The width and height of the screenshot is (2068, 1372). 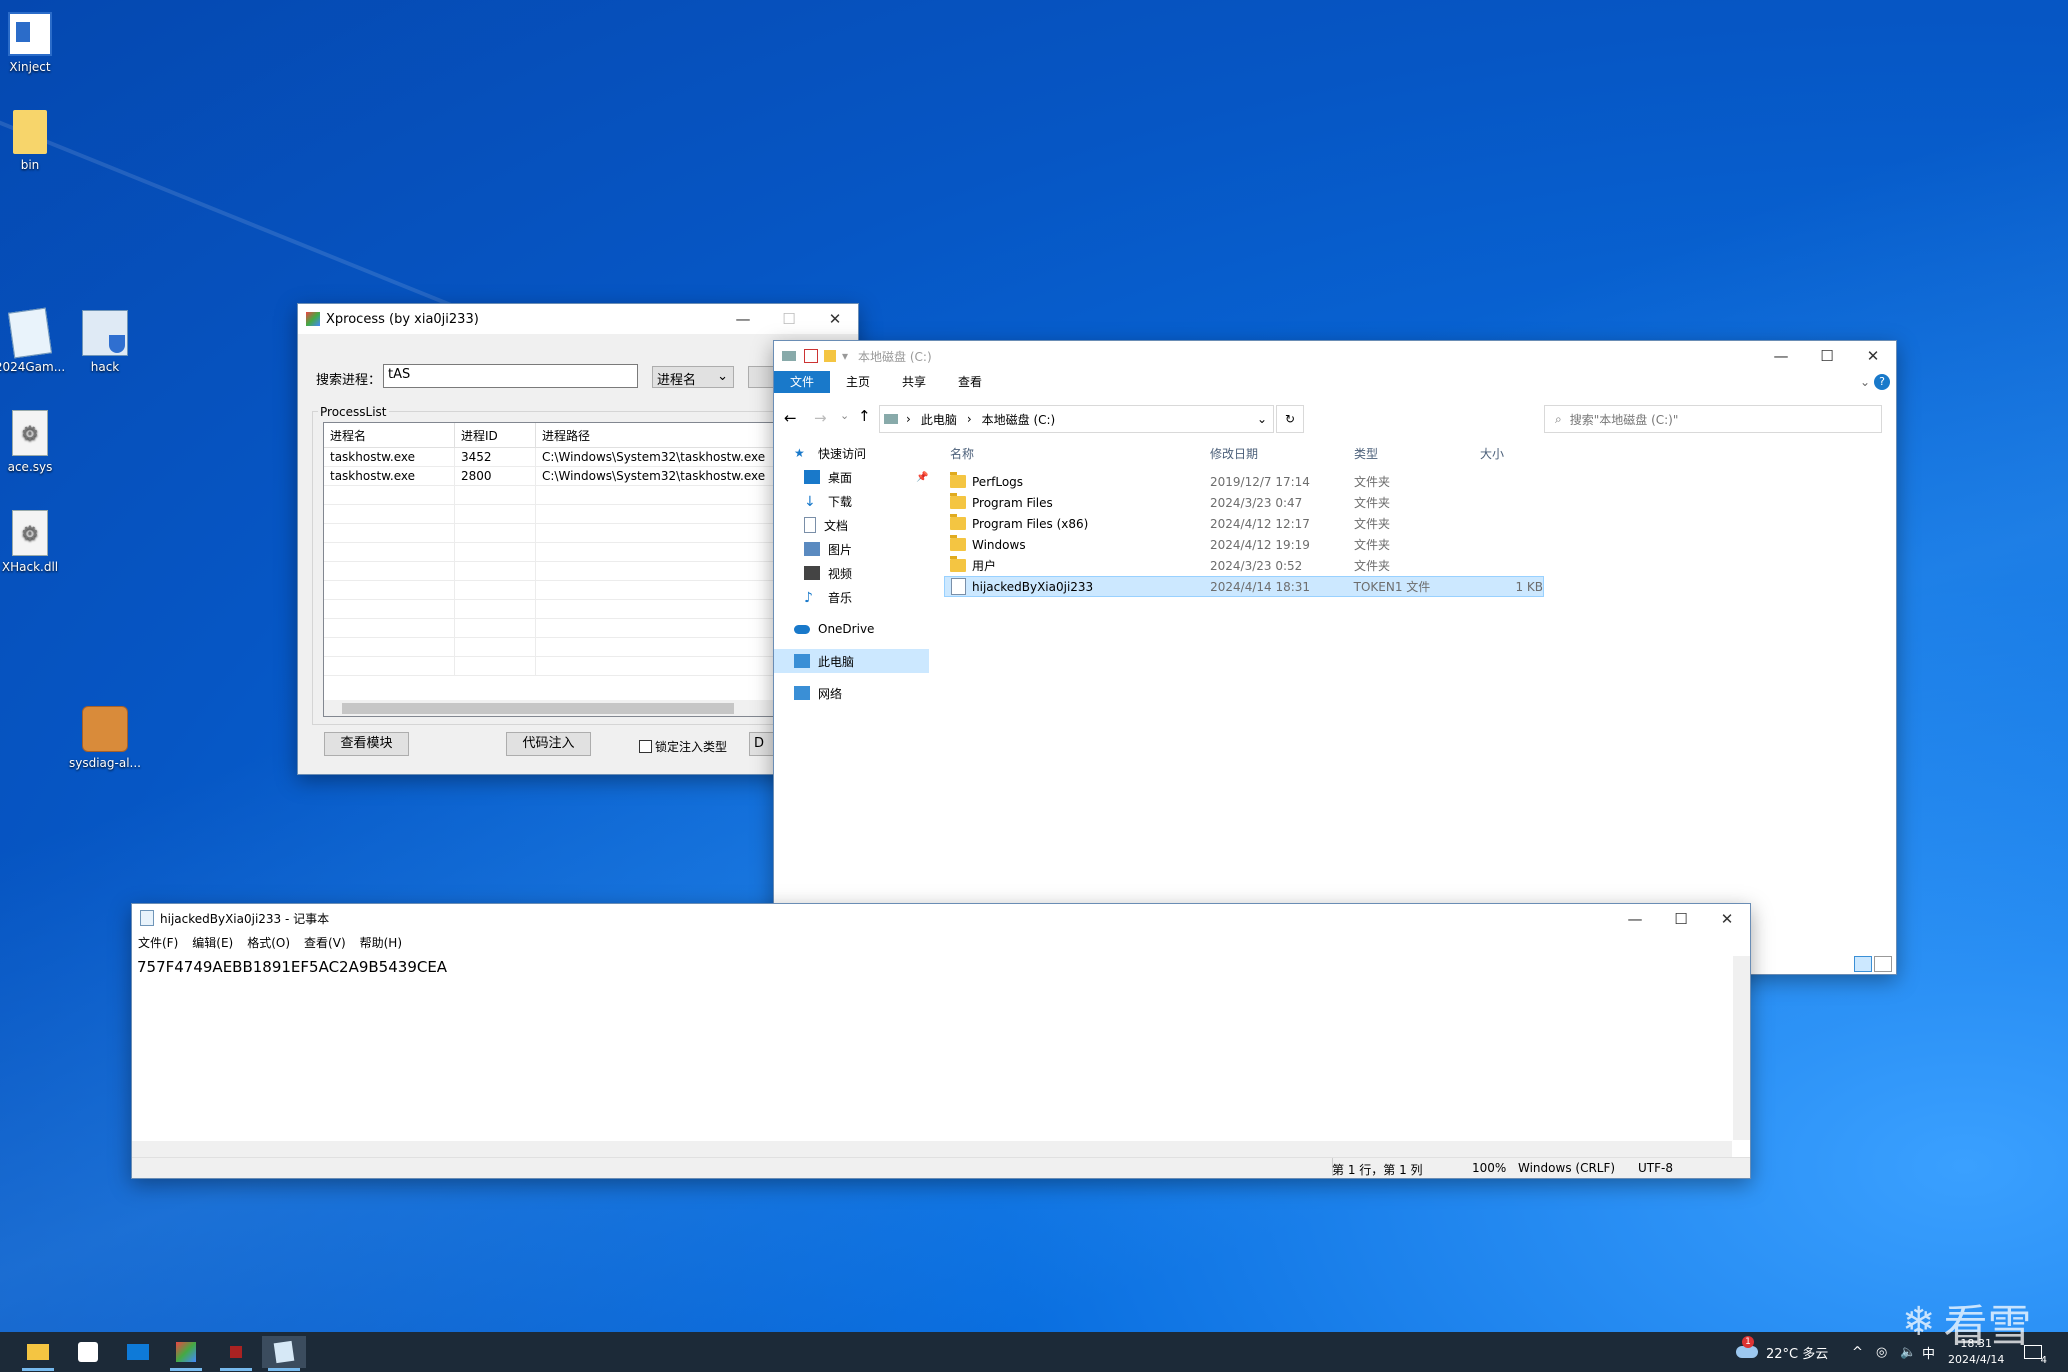 What do you see at coordinates (851, 549) in the screenshot?
I see `nav-pictures: 图片` at bounding box center [851, 549].